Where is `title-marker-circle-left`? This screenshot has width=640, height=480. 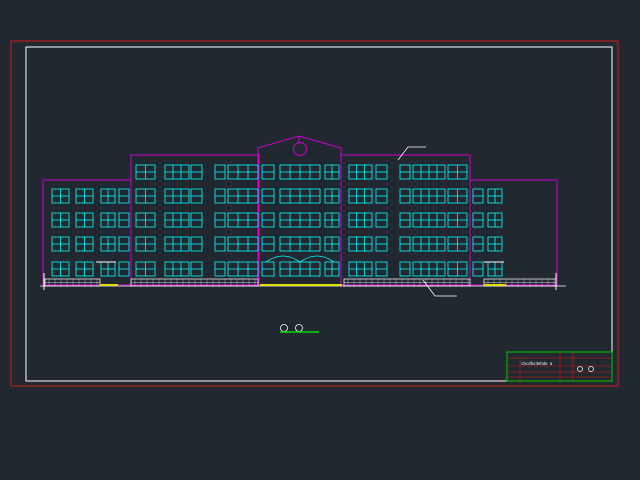
title-marker-circle-left is located at coordinates (284, 328).